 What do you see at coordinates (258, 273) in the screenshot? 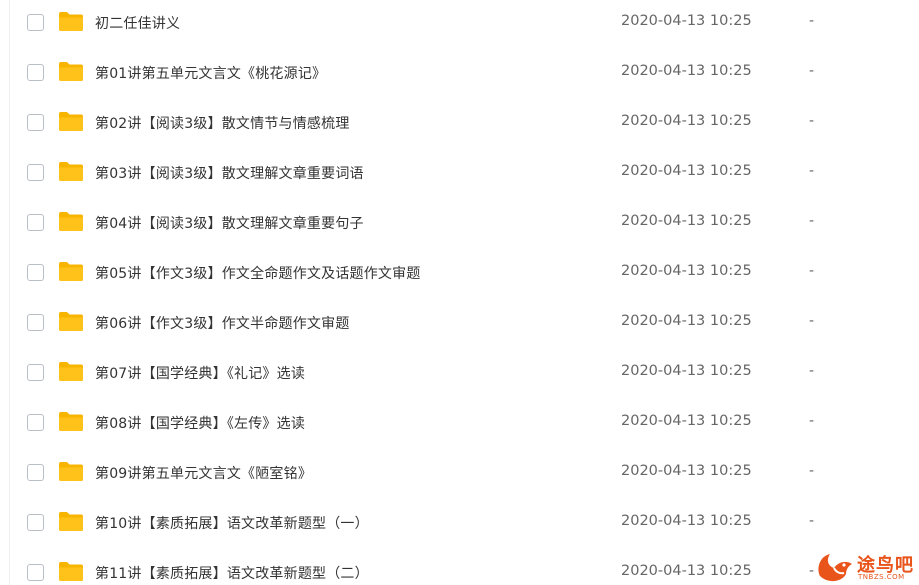
I see `file-name: 第05讲【作文3级】作文全命题作文及话题作文审题` at bounding box center [258, 273].